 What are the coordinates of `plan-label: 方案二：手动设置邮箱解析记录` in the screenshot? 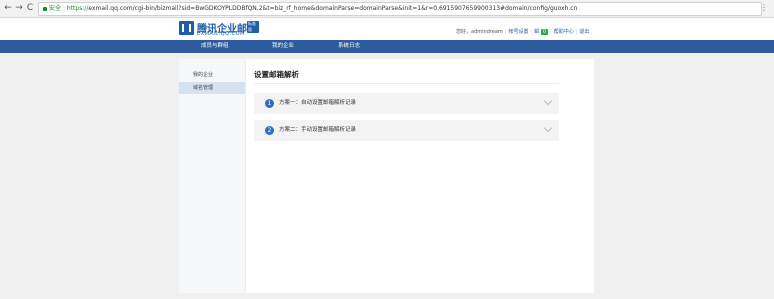 It's located at (318, 130).